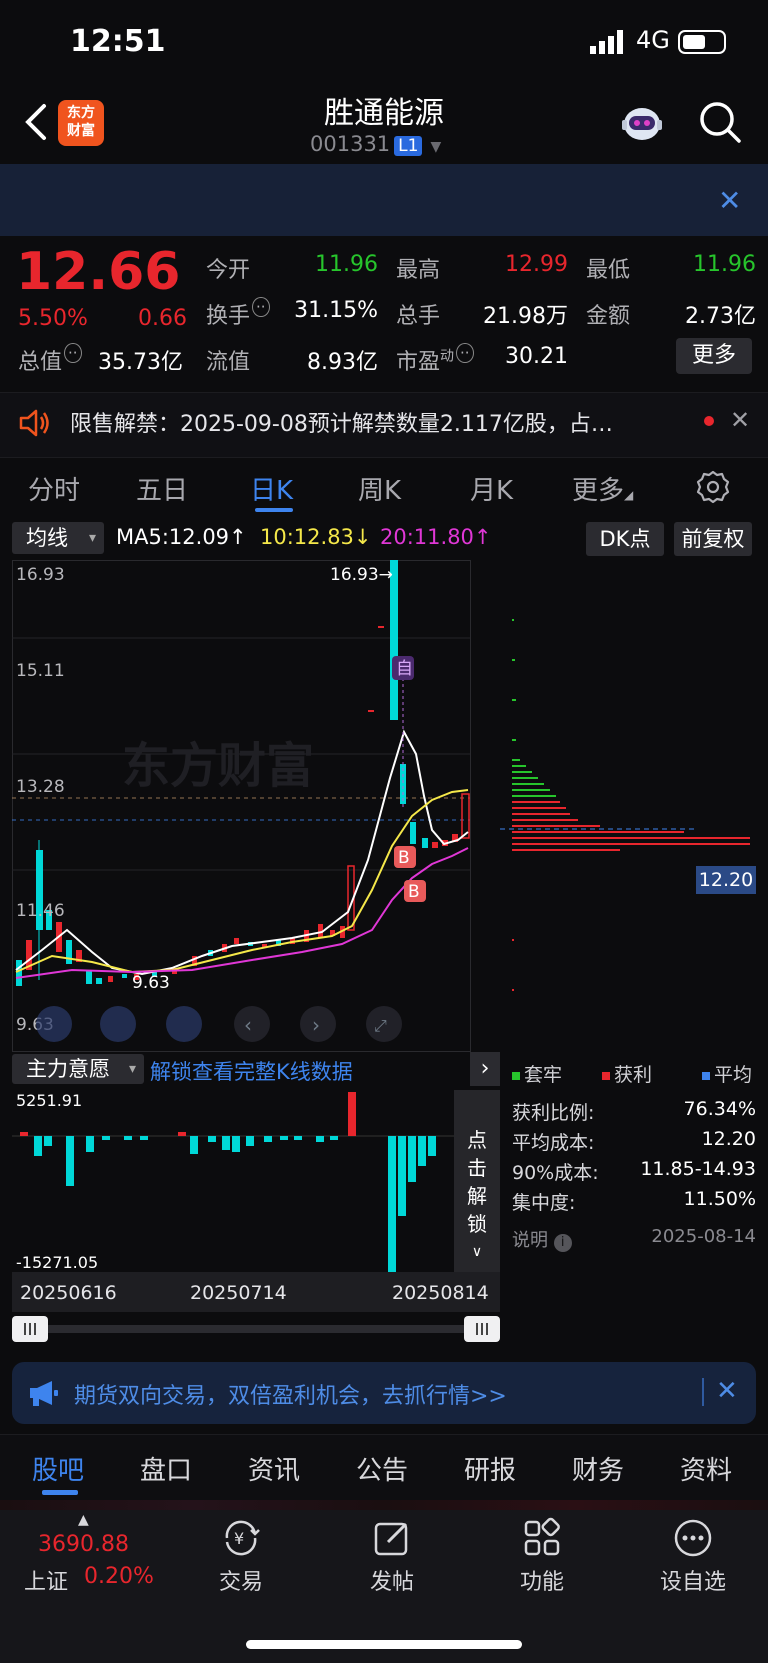 This screenshot has width=768, height=1663. What do you see at coordinates (630, 806) in the screenshot?
I see `chip-distribution-chart` at bounding box center [630, 806].